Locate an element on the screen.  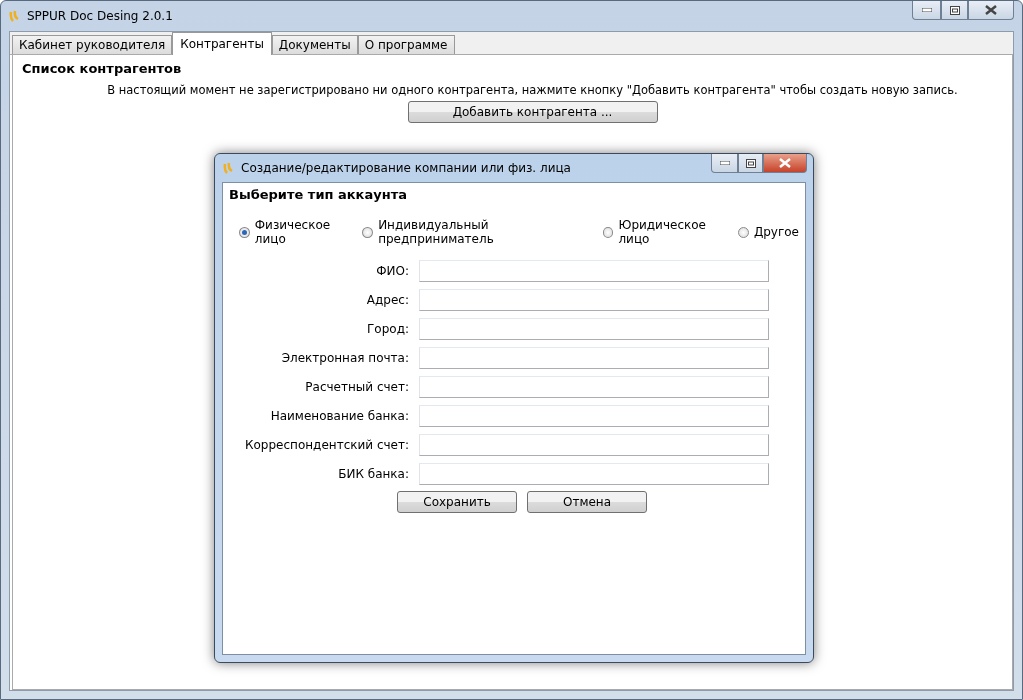
field-label: Электронная почта: is located at coordinates (344, 358).